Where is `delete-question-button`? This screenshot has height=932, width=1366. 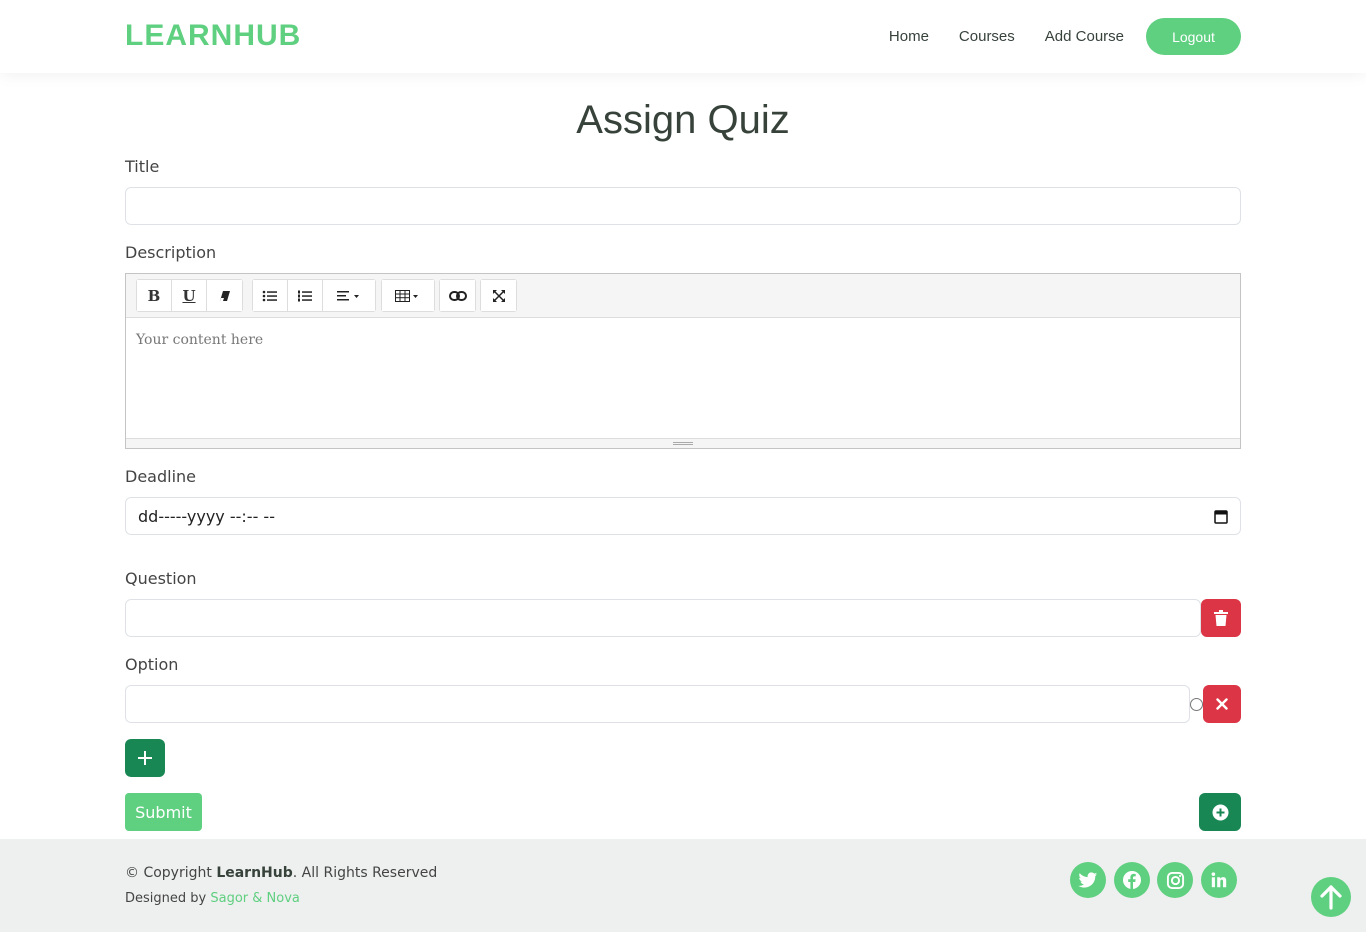
delete-question-button is located at coordinates (1221, 618).